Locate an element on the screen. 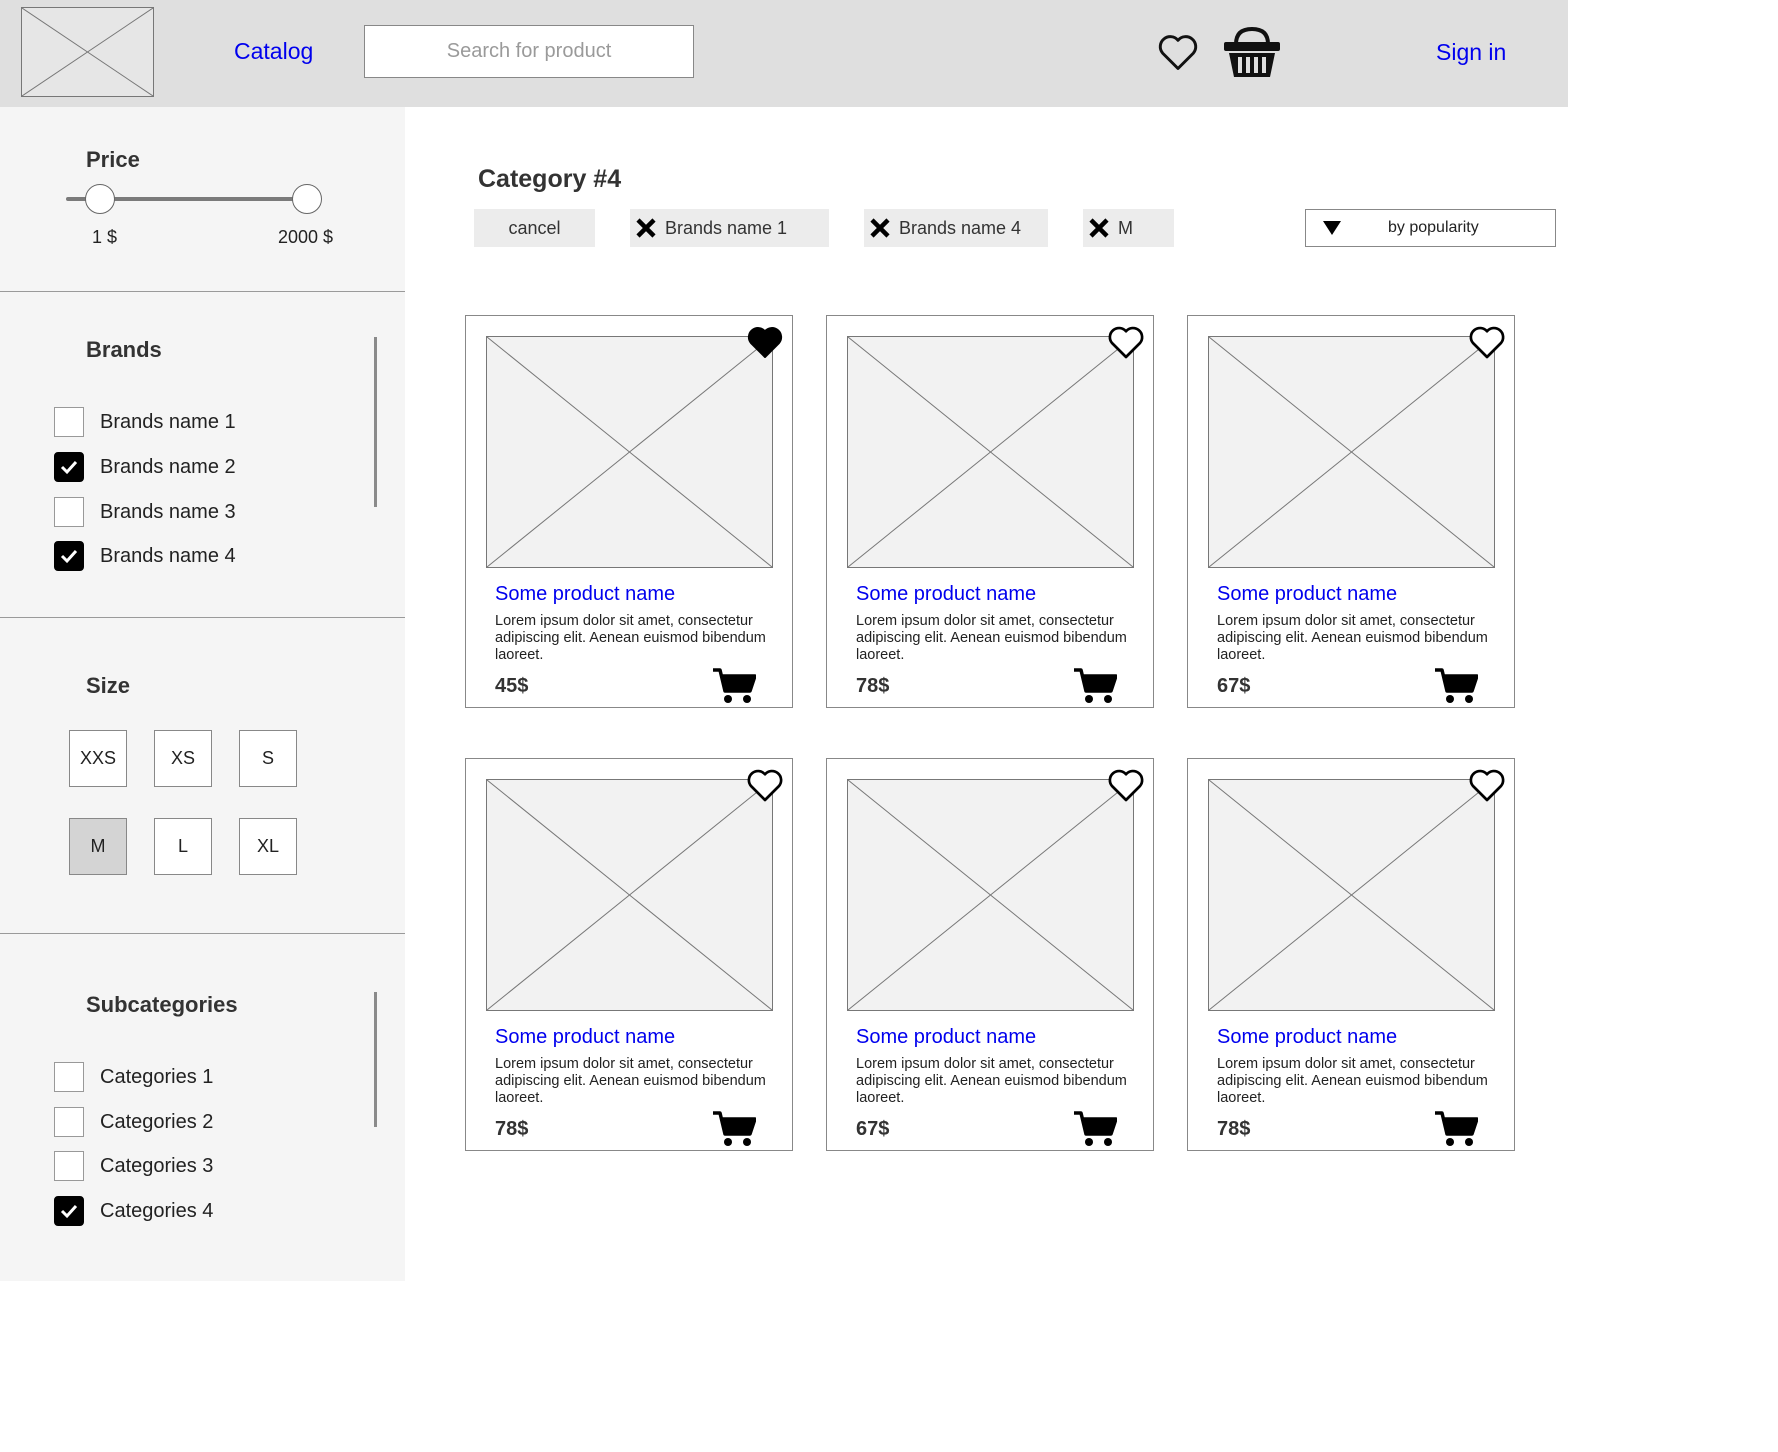 This screenshot has width=1778, height=1452. brands-scrollbar is located at coordinates (375, 422).